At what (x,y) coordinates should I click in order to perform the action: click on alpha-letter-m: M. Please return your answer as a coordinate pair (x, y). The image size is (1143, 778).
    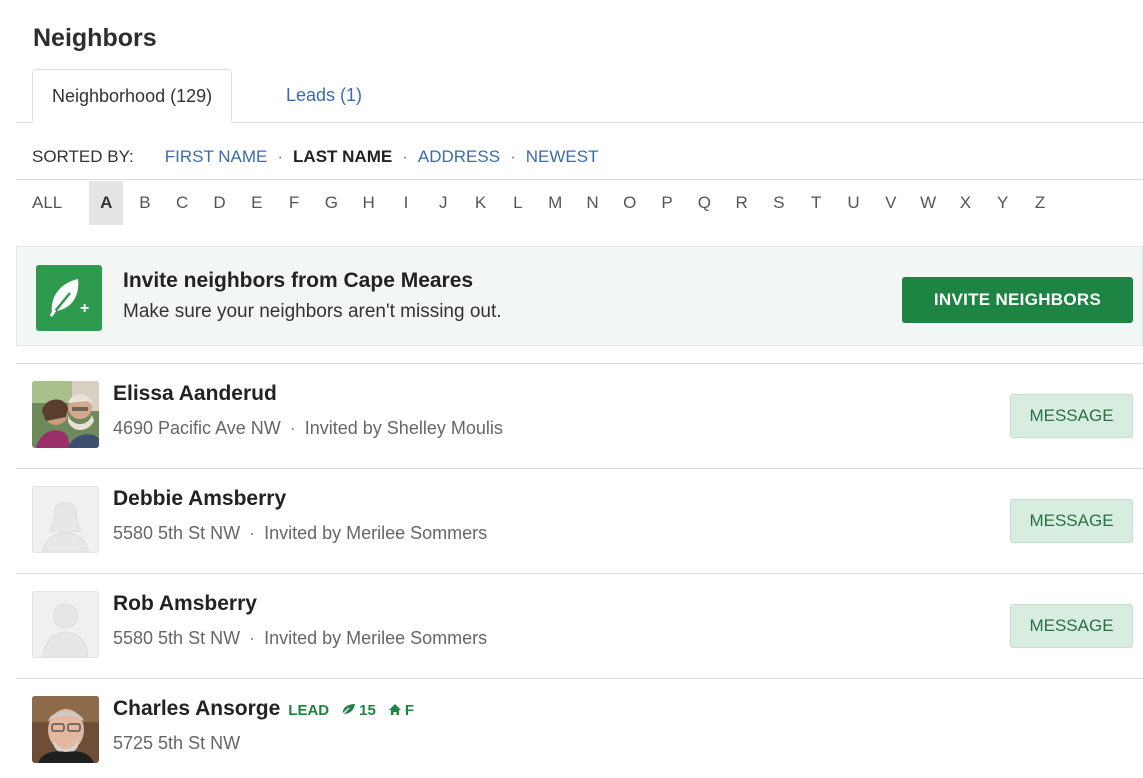
    Looking at the image, I should click on (555, 203).